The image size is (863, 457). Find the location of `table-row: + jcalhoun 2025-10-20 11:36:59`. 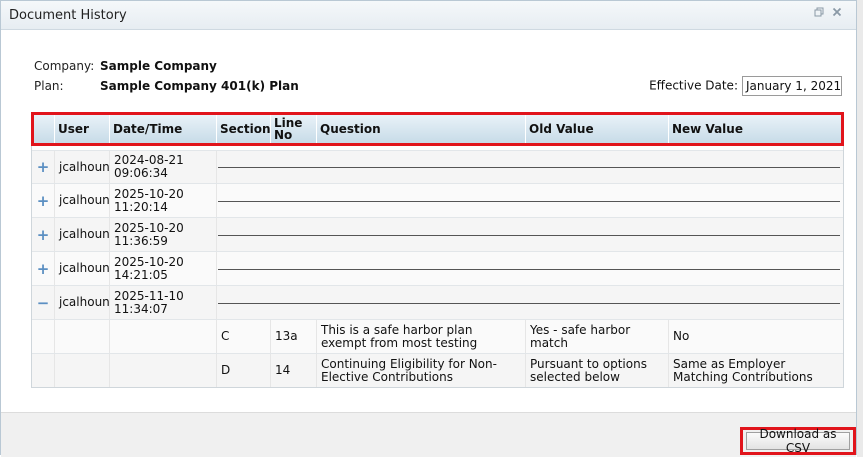

table-row: + jcalhoun 2025-10-20 11:36:59 is located at coordinates (437, 234).